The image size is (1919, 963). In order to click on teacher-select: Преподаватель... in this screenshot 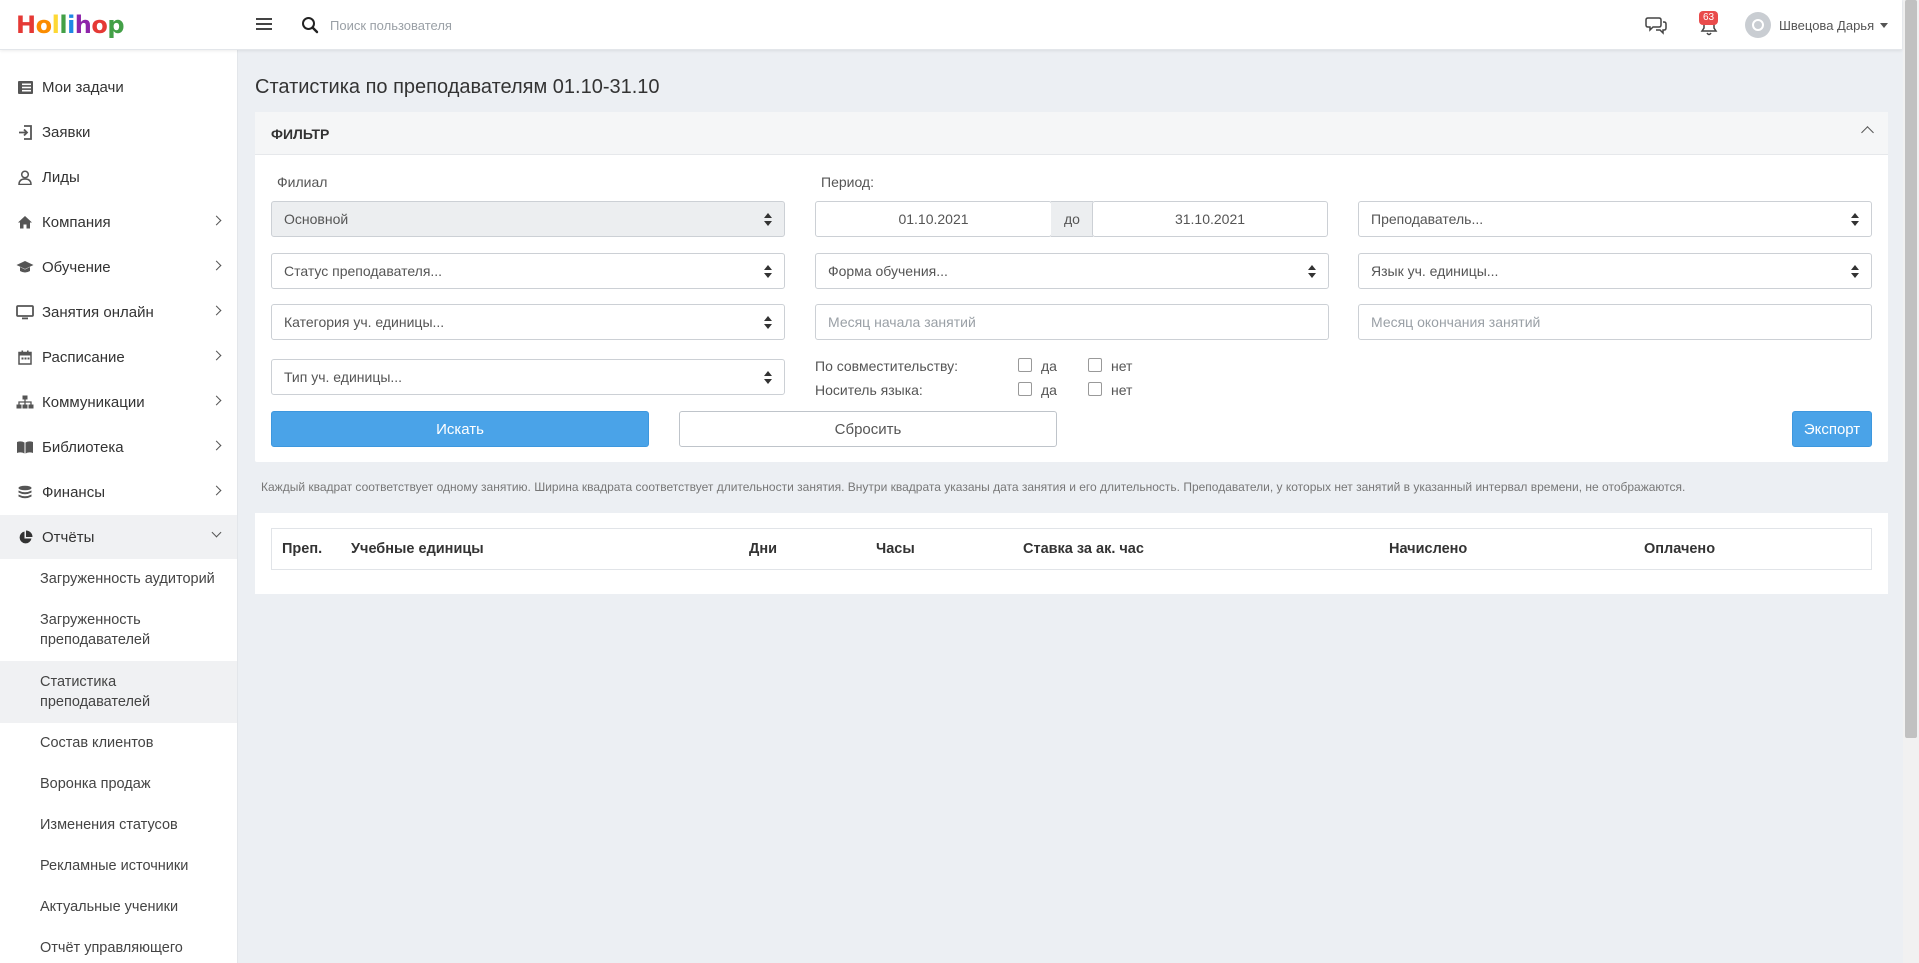, I will do `click(1615, 219)`.